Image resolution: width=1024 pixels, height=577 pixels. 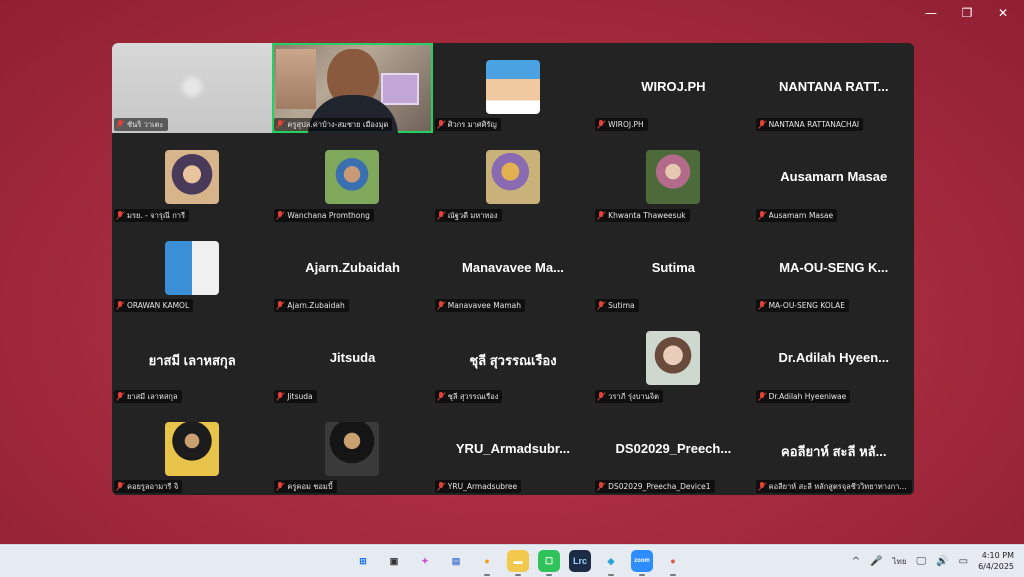 What do you see at coordinates (352, 269) in the screenshot?
I see `participant-tile: Ajarn.Zubaidah Ajarn.Zubaidah` at bounding box center [352, 269].